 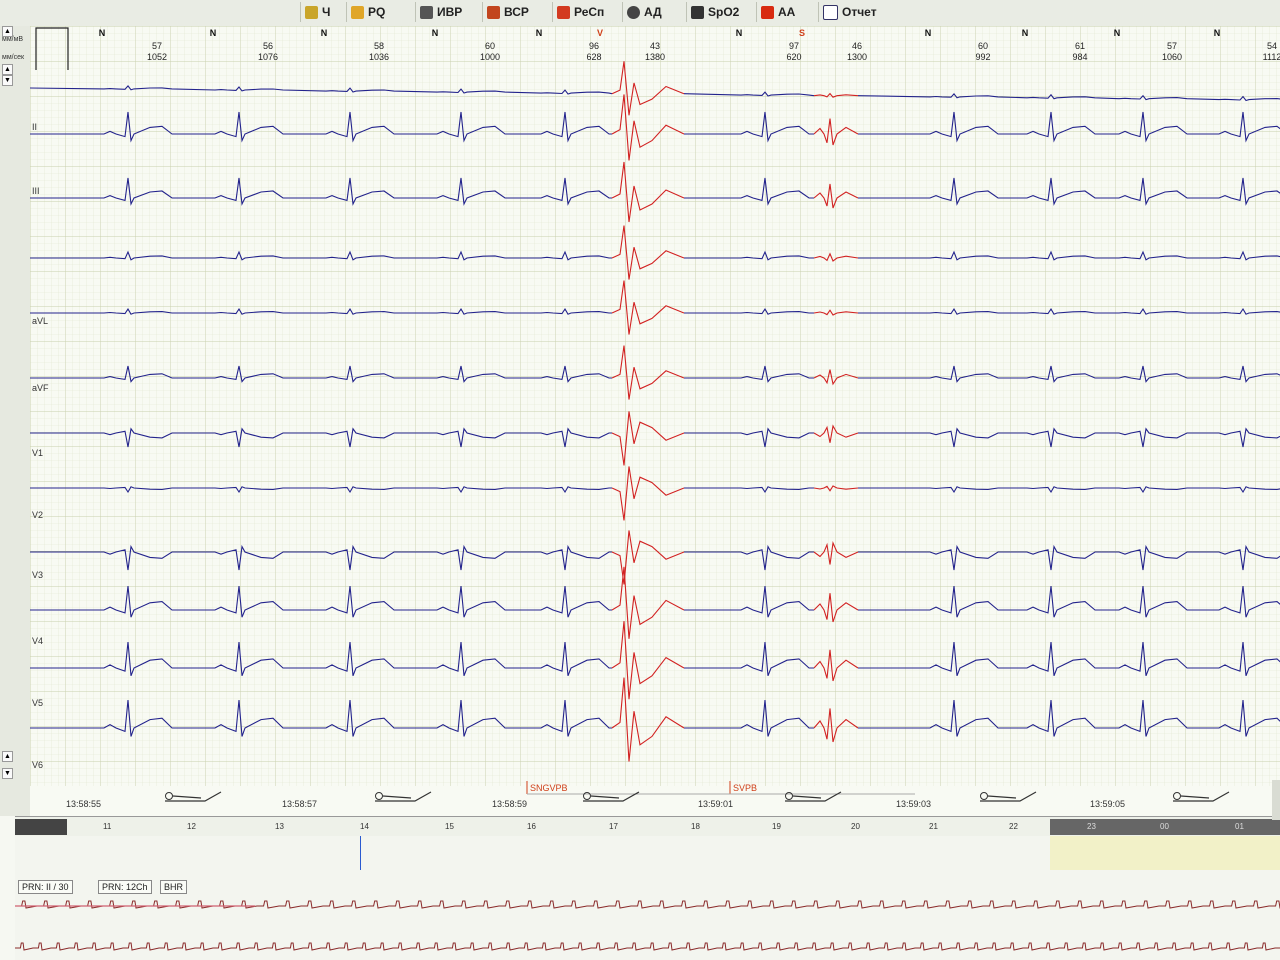 I want to click on beat-type-label: V, so click(x=600, y=33).